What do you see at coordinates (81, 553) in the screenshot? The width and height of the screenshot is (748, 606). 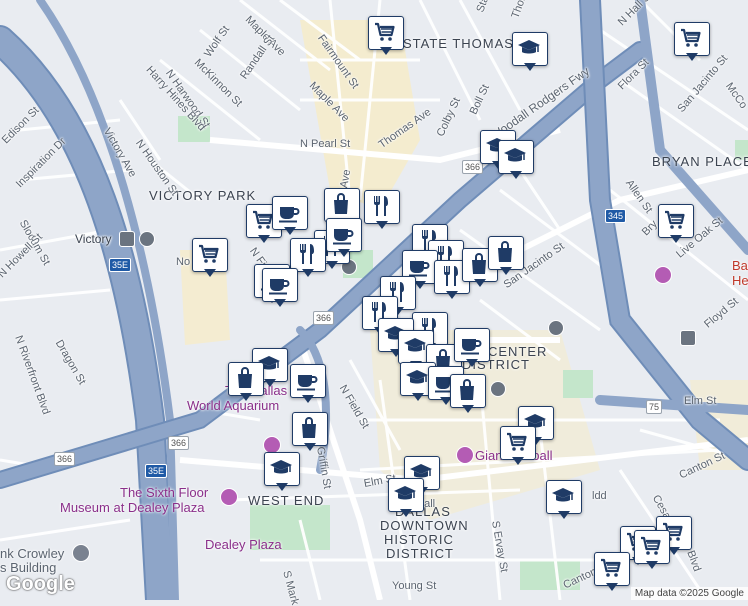 I see `building-icon` at bounding box center [81, 553].